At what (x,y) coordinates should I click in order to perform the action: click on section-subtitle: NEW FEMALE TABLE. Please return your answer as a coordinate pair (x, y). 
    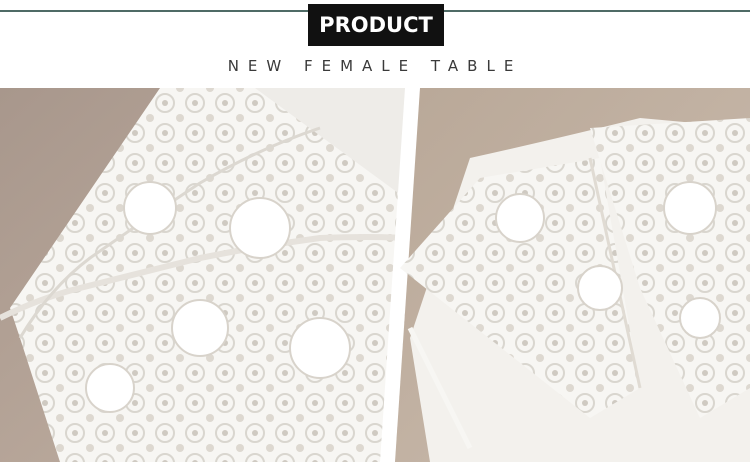
    Looking at the image, I should click on (375, 66).